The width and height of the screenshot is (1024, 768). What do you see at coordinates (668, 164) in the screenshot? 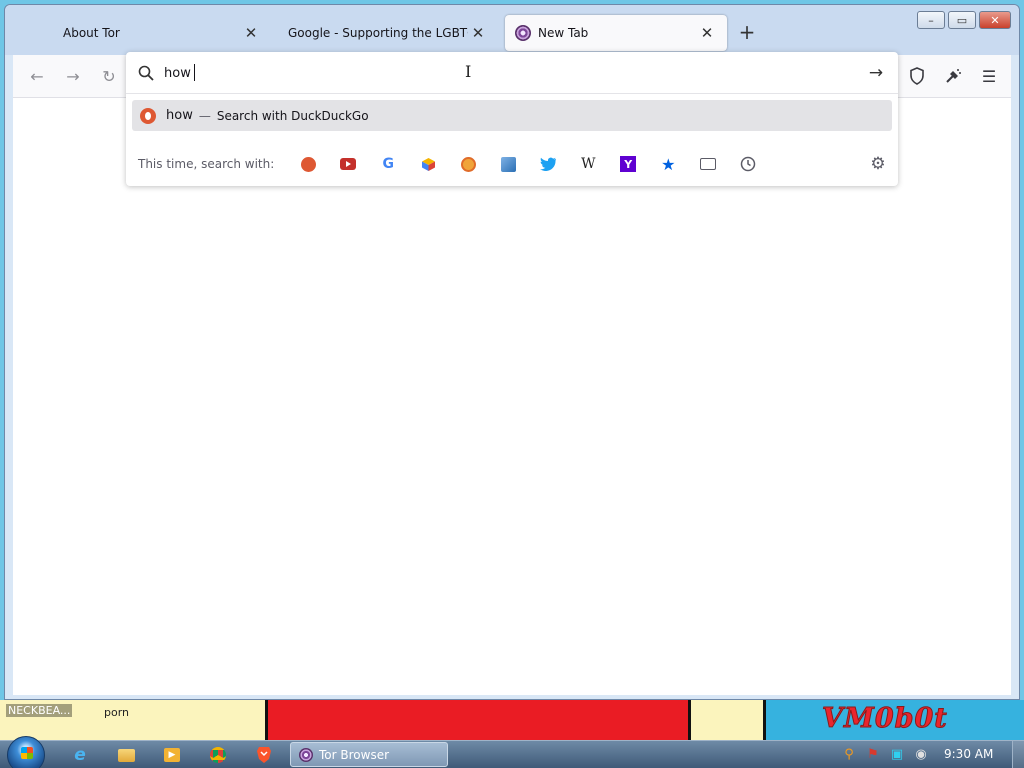
I see `bookmarks-star-icon: ★` at bounding box center [668, 164].